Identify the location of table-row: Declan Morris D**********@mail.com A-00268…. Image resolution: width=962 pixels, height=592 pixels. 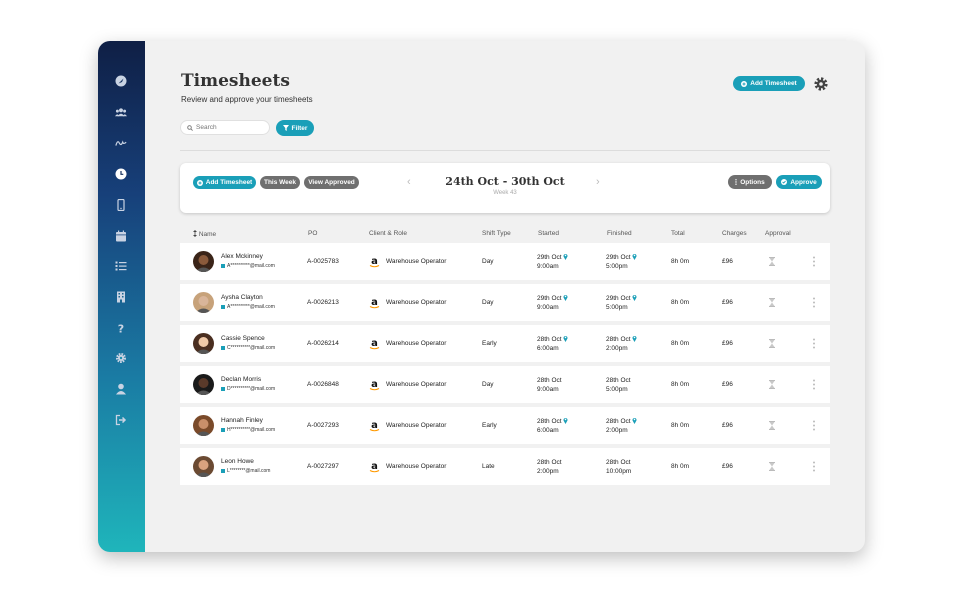
(505, 384).